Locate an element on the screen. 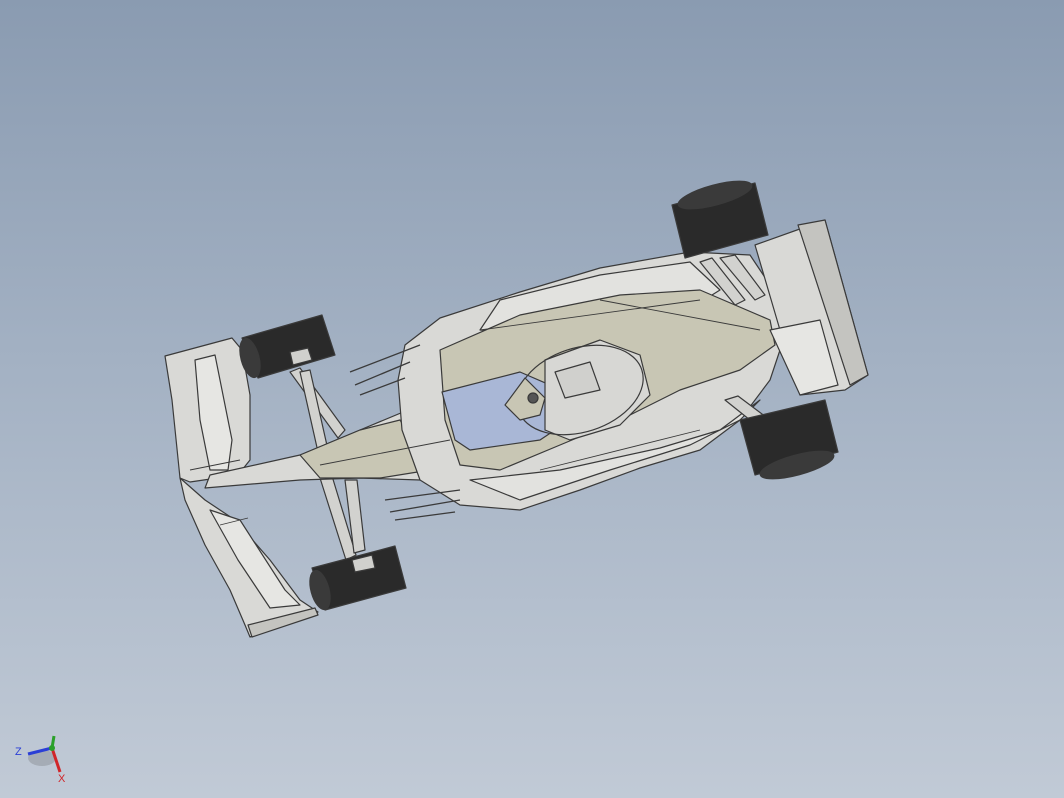 This screenshot has width=1064, height=798. orientation-triad: Z X is located at coordinates (42, 760).